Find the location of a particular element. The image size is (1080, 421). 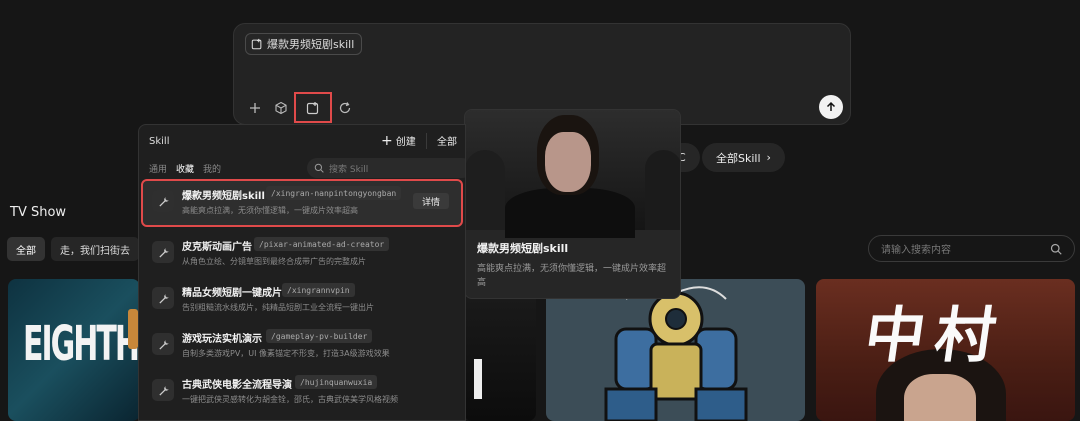

content-search-input: 请输入搜索内容 is located at coordinates (971, 248).